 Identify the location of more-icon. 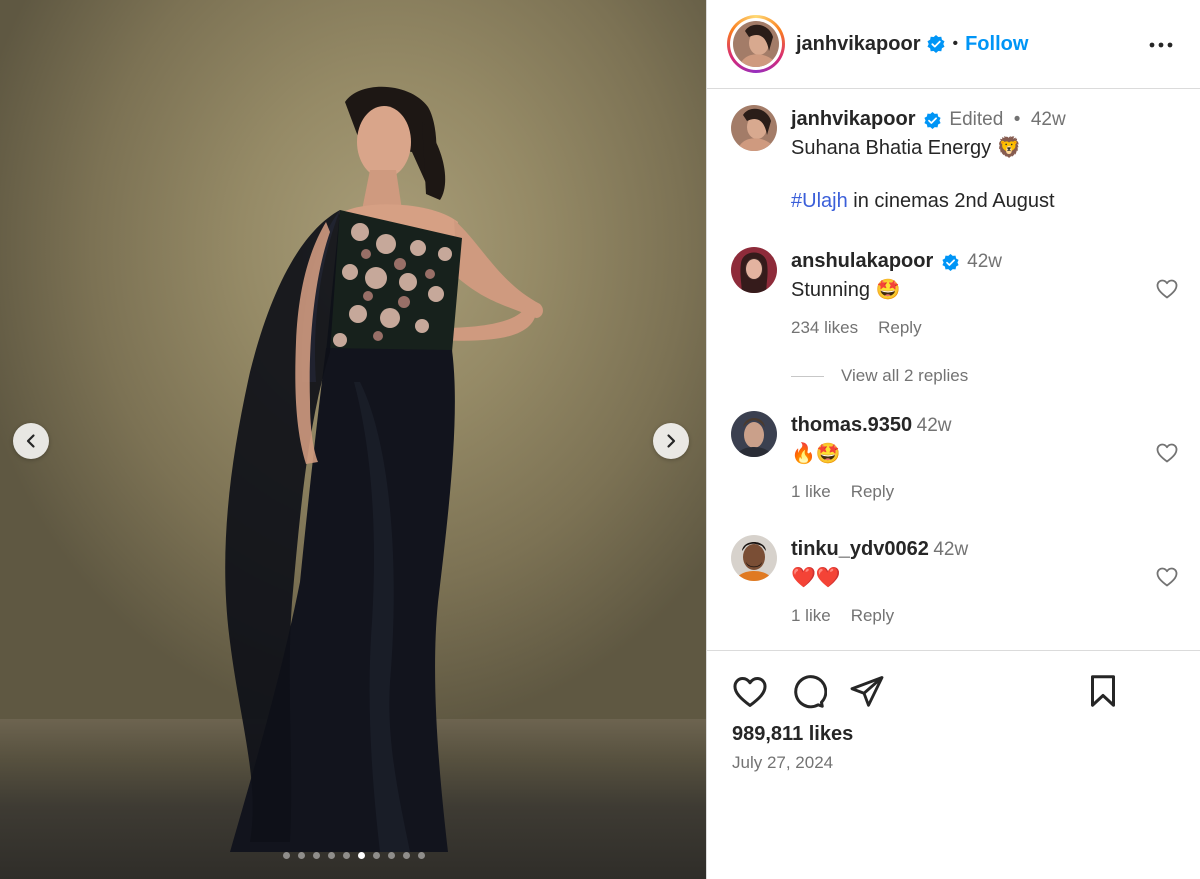
(1161, 45).